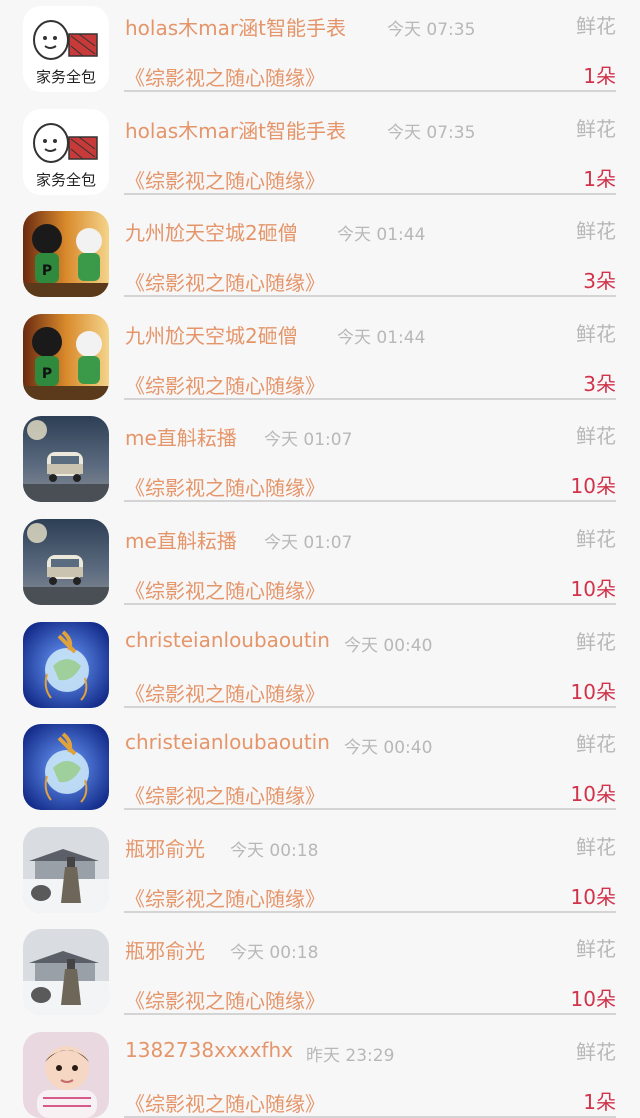  I want to click on user-name: 1382738xxxxfhx, so click(209, 1050).